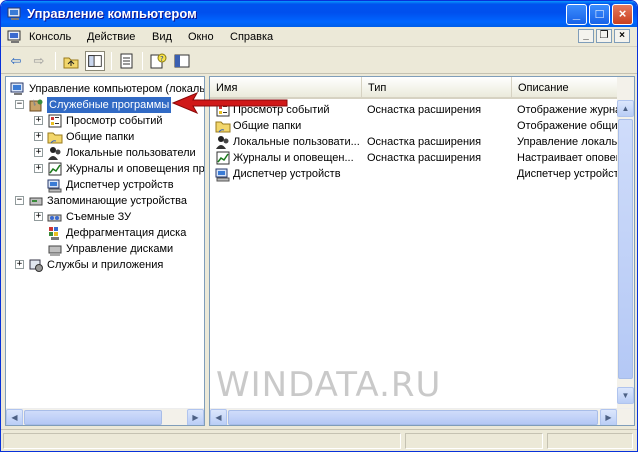 The image size is (638, 452). Describe the element at coordinates (120, 249) in the screenshot. I see `tree-item-label: Управление дисками` at that location.